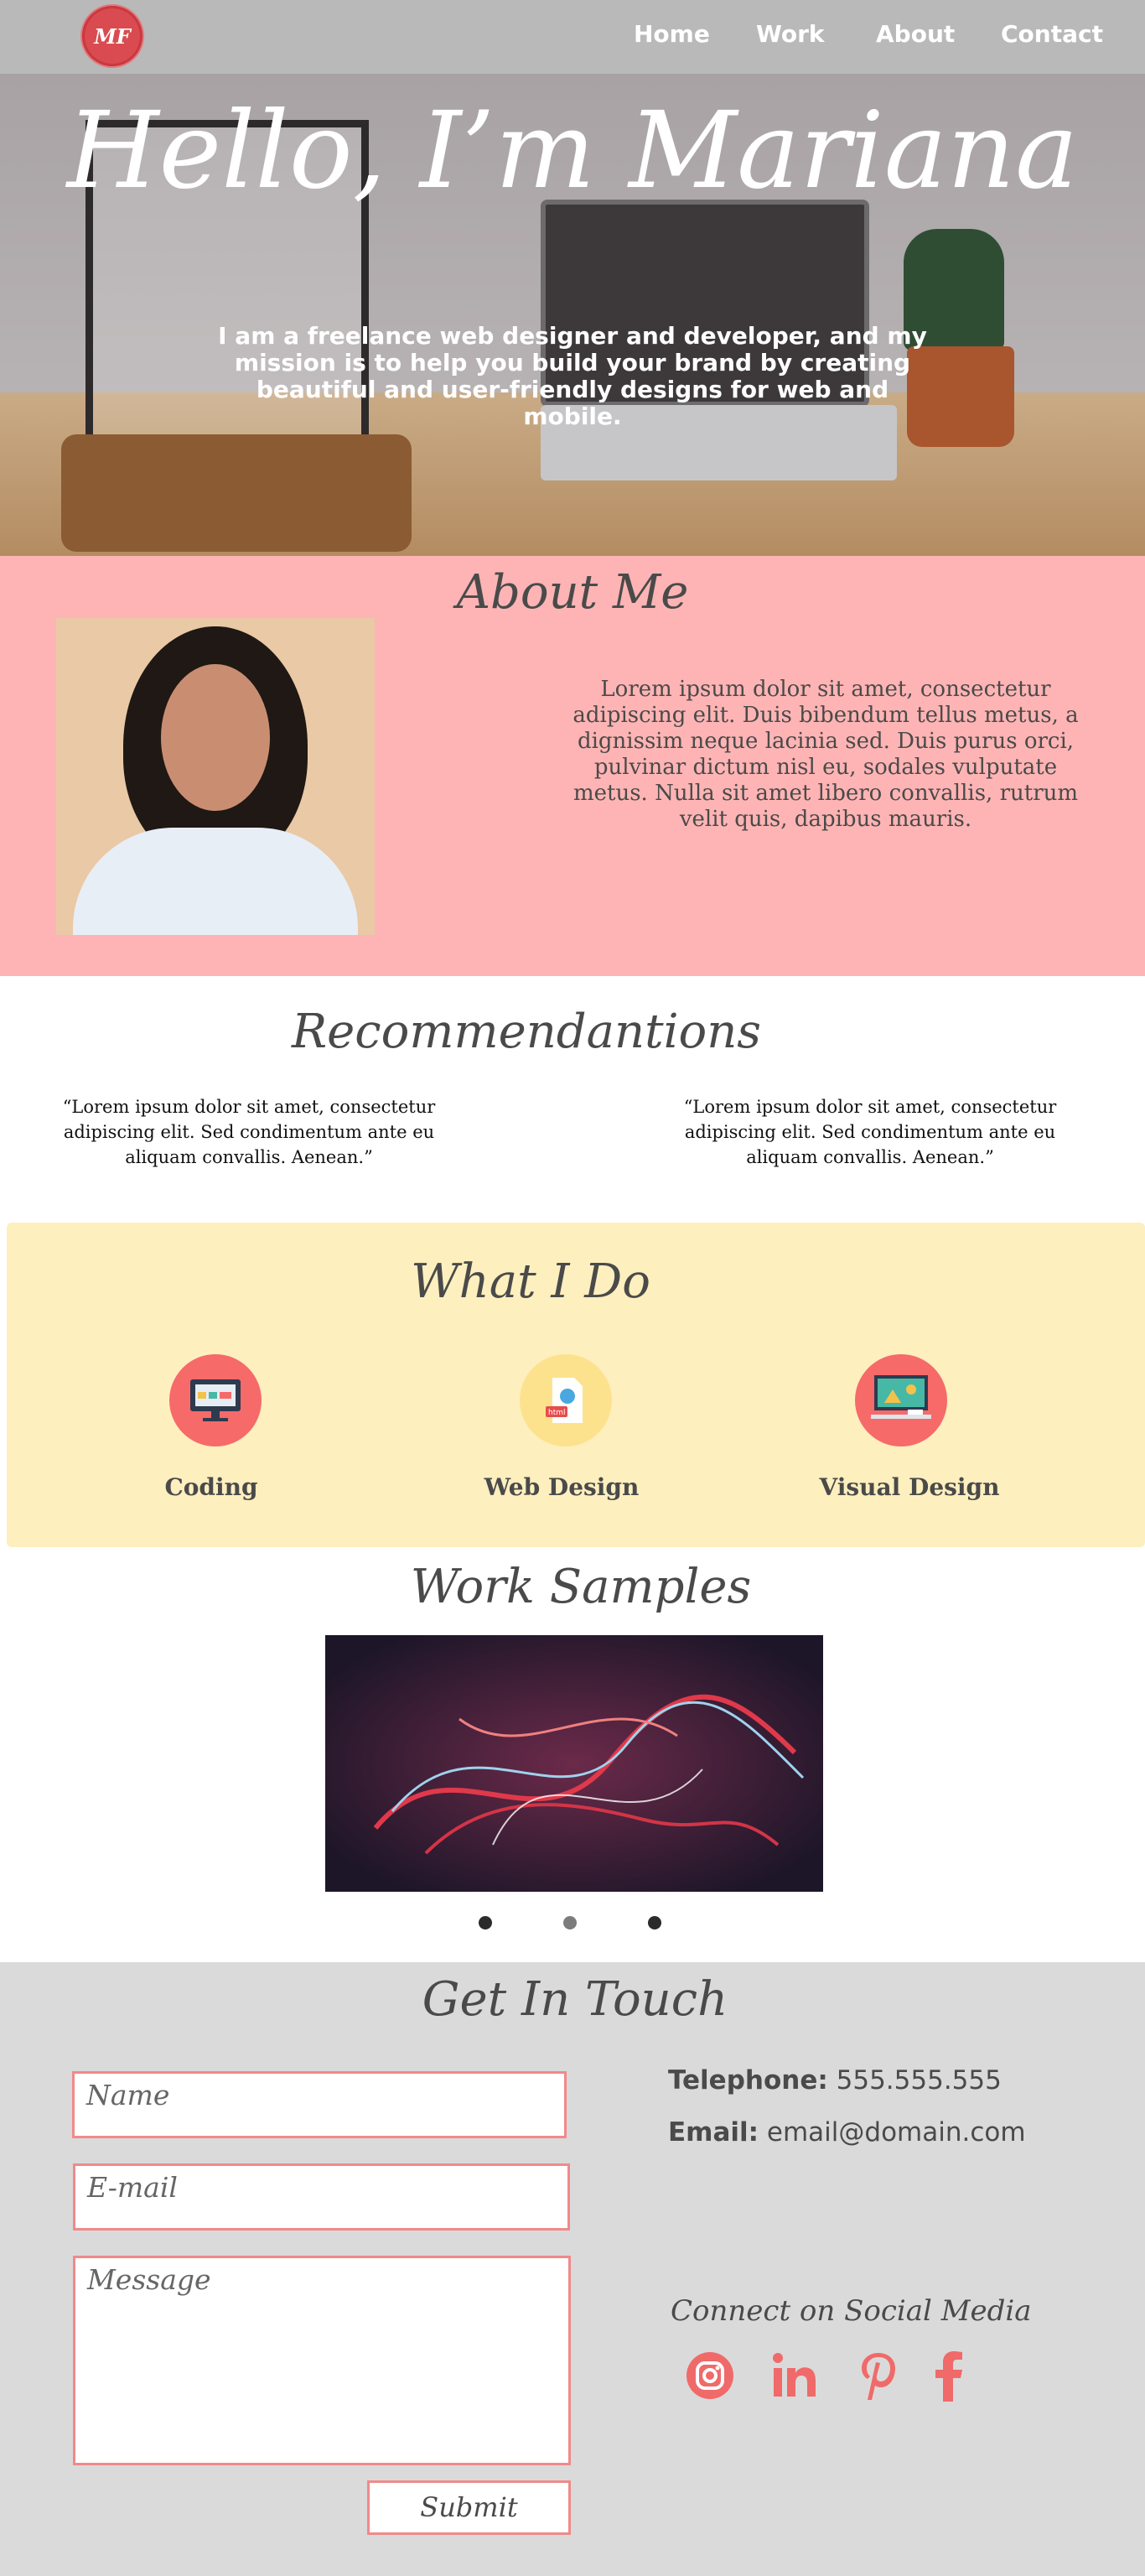 Image resolution: width=1145 pixels, height=2576 pixels. Describe the element at coordinates (835, 2080) in the screenshot. I see `telephone-info: Telephone: 555.555.555` at that location.